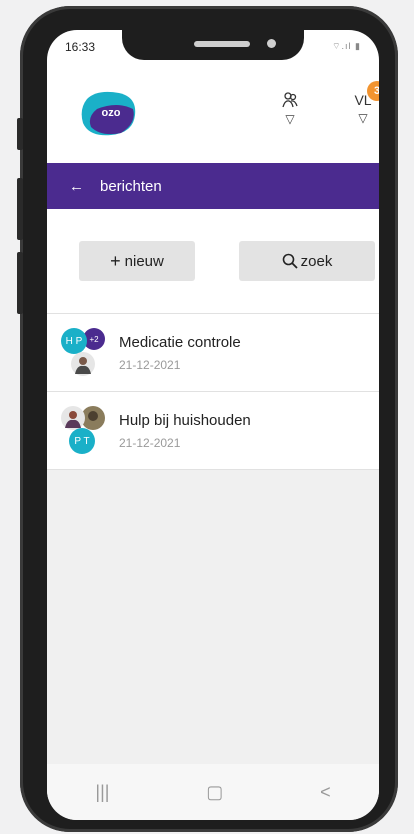 The image size is (414, 834). I want to click on participant-avatars: H P +2, so click(87, 353).